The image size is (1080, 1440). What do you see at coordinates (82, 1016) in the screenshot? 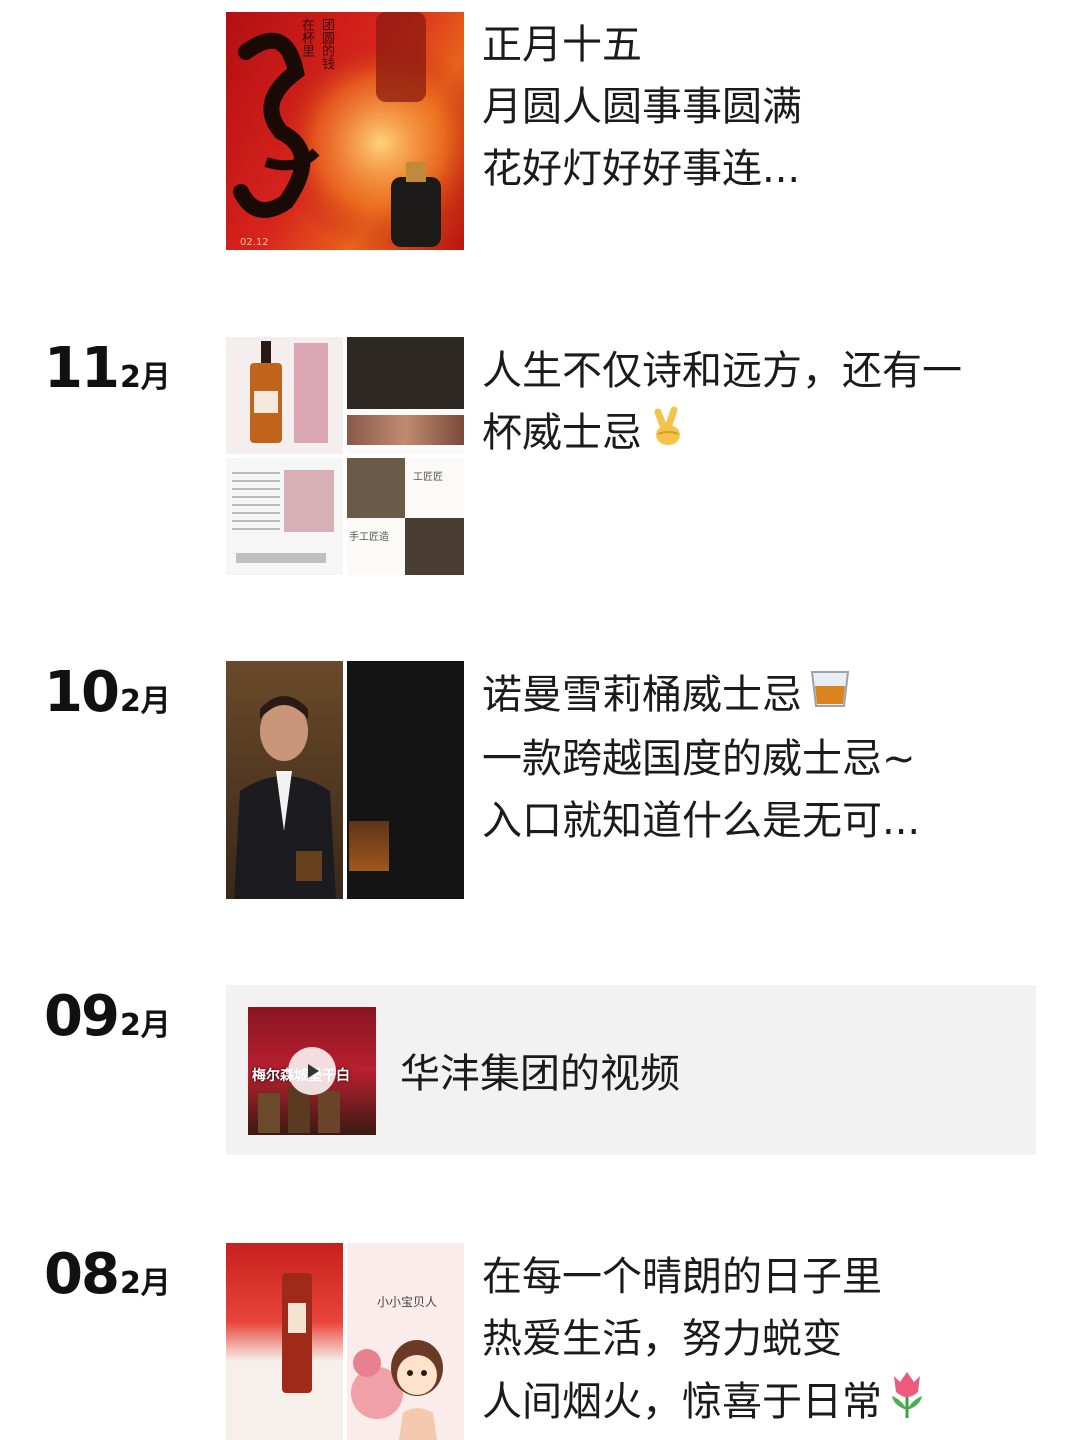
I see `date-day: 09` at bounding box center [82, 1016].